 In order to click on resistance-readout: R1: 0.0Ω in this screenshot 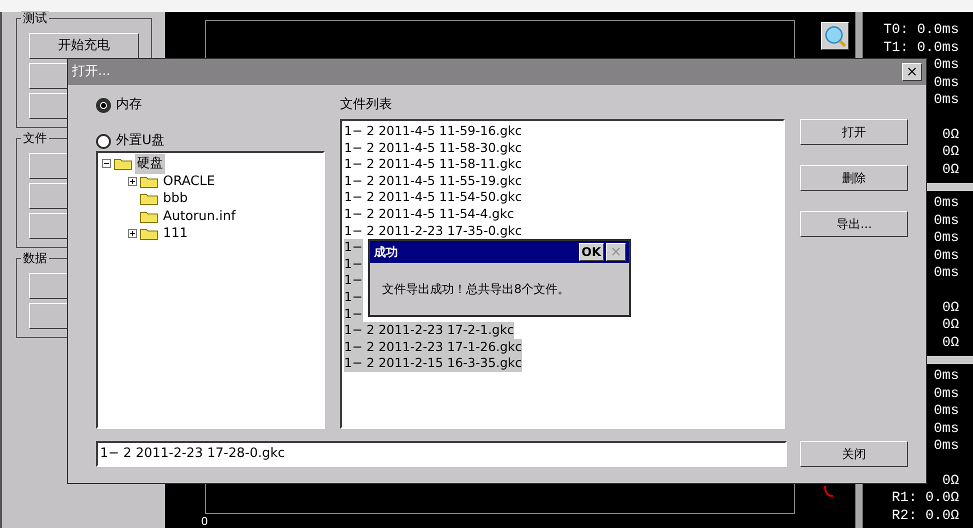, I will do `click(925, 499)`.